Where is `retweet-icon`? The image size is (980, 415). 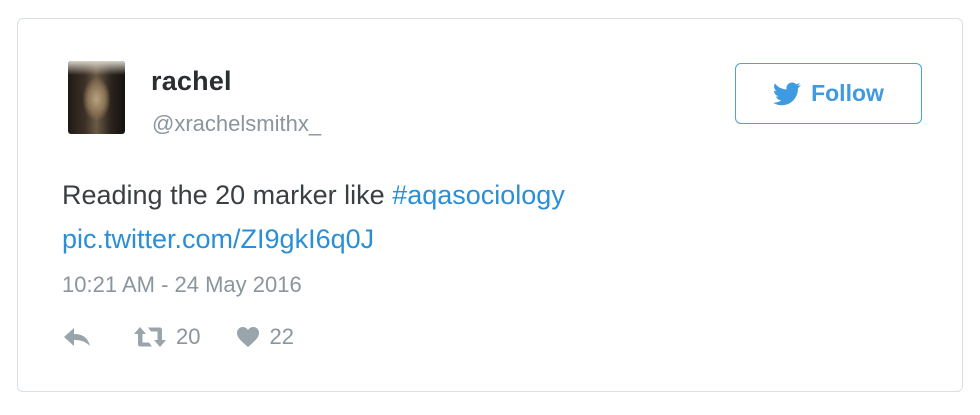 retweet-icon is located at coordinates (150, 337).